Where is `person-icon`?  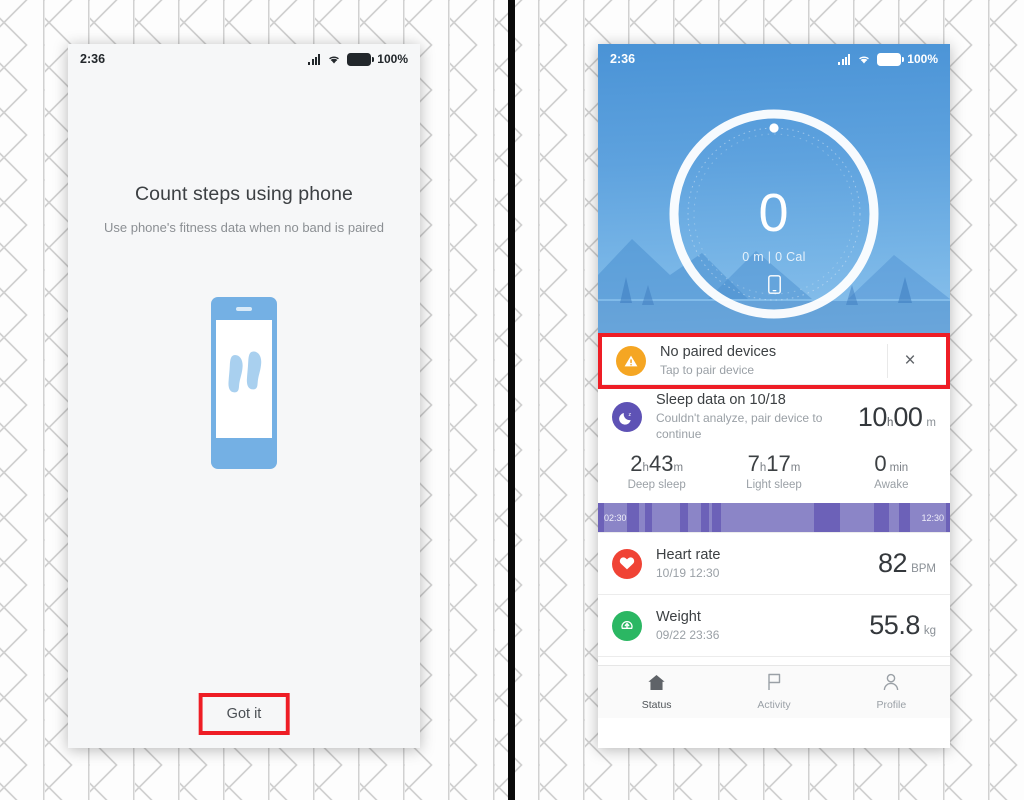 person-icon is located at coordinates (891, 684).